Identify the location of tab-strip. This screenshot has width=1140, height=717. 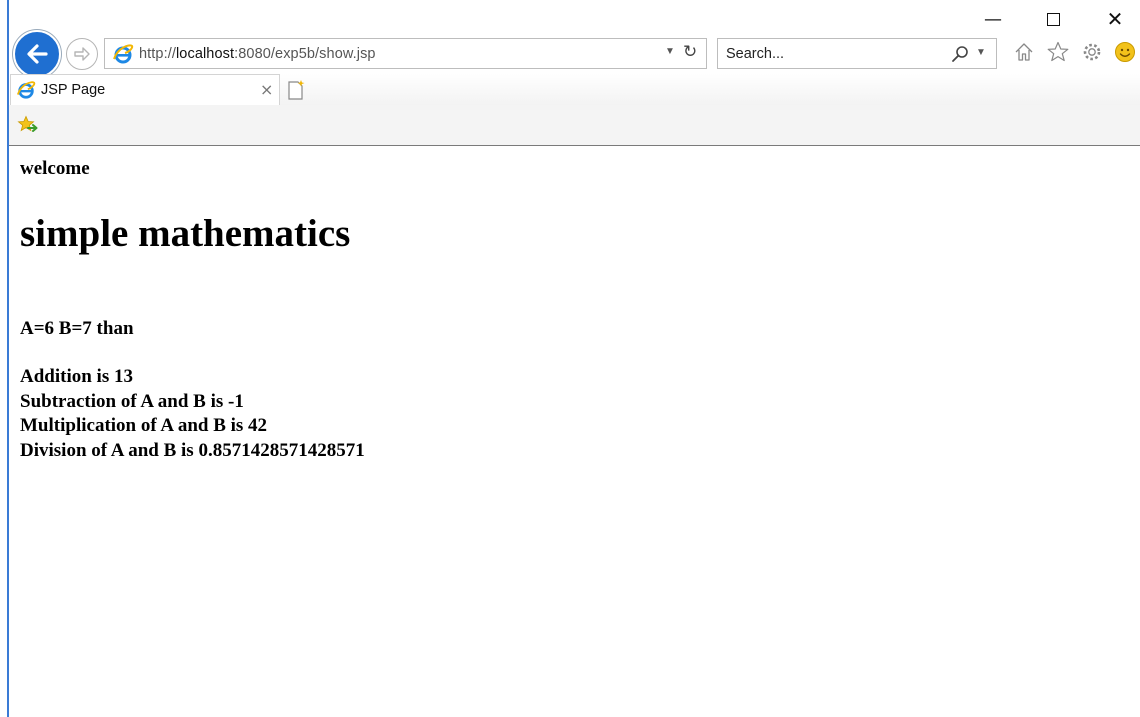
(710, 89).